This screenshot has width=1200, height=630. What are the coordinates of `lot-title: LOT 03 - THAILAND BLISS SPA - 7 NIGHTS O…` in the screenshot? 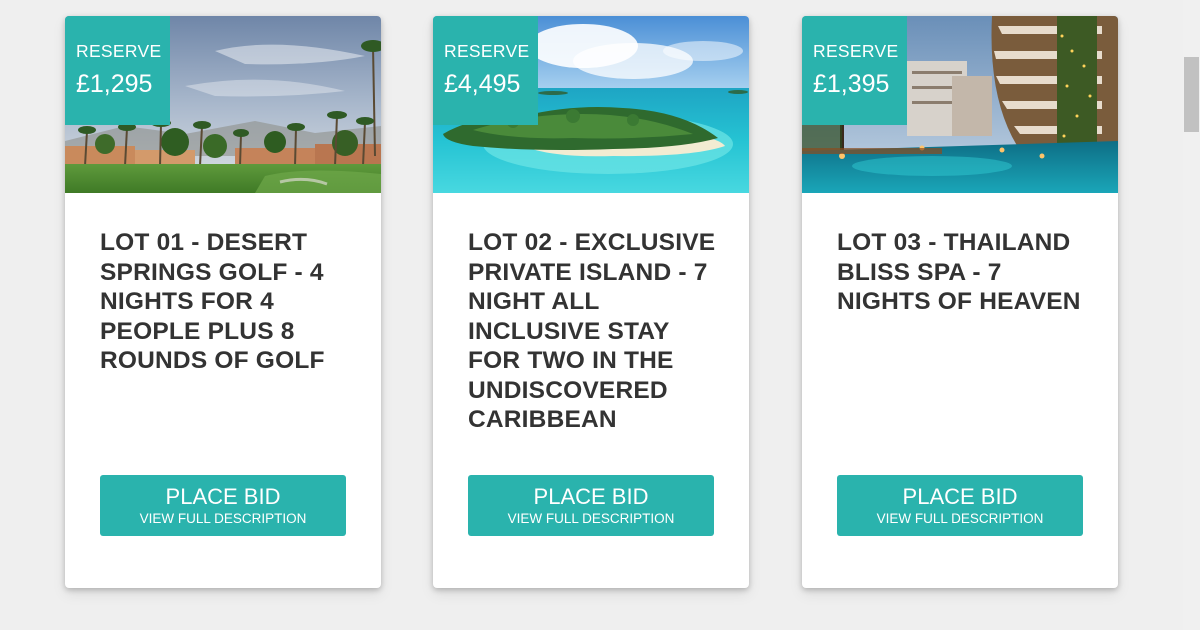 It's located at (959, 272).